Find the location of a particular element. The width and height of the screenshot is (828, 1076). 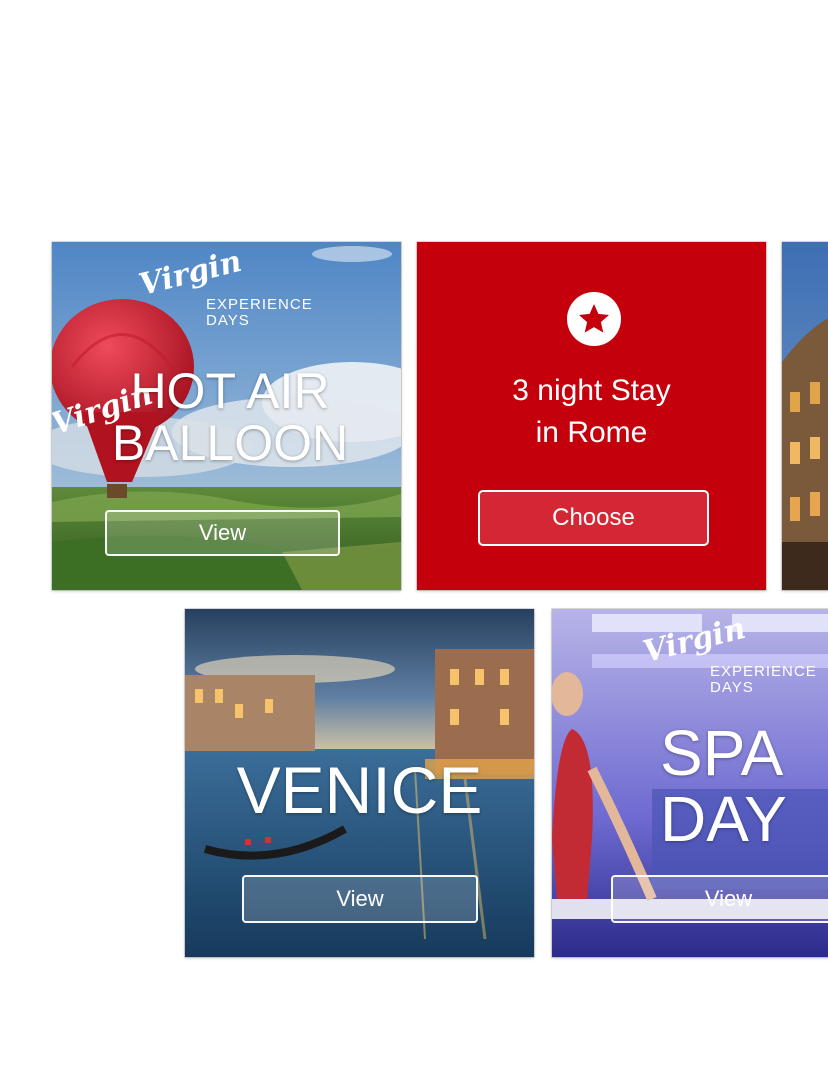

title-line-1: SPA is located at coordinates (722, 753).